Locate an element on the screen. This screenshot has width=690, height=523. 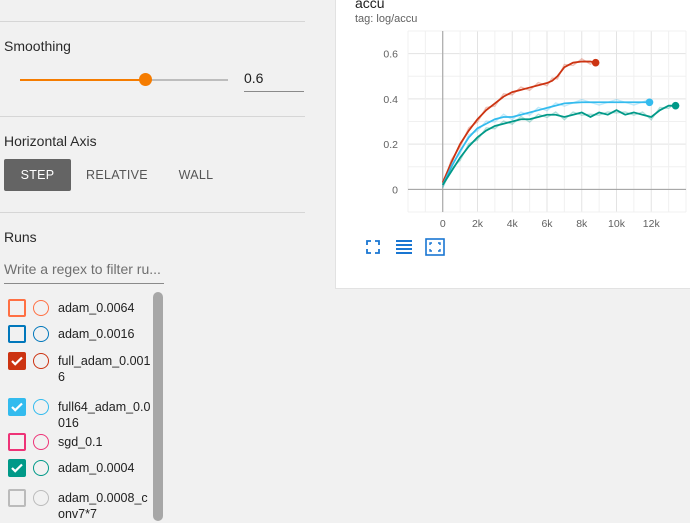
x-tick-label: 8k is located at coordinates (582, 224).